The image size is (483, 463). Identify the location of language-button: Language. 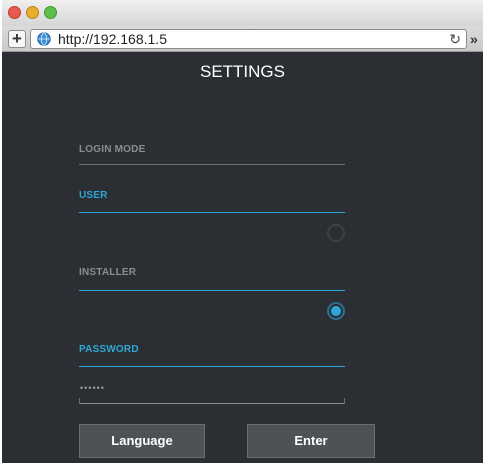
(142, 441).